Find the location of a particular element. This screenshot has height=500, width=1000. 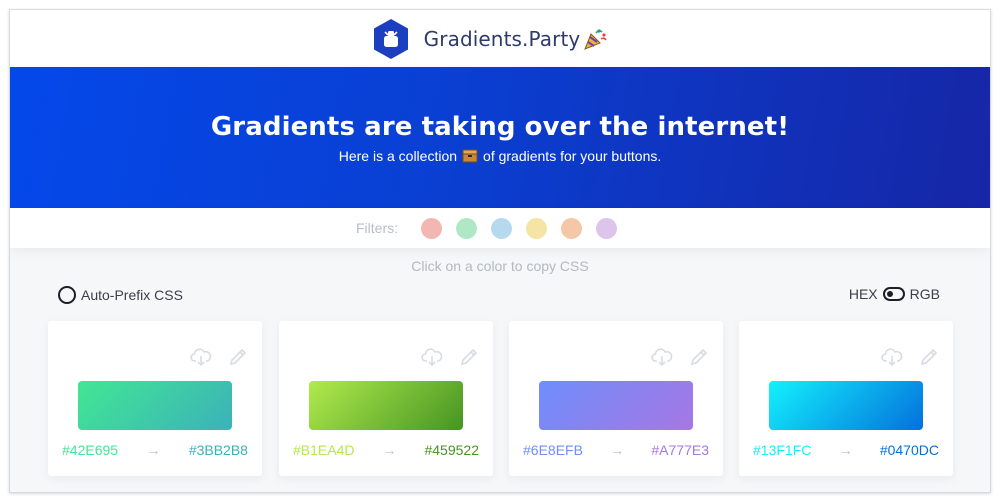

filter-blue is located at coordinates (501, 228).